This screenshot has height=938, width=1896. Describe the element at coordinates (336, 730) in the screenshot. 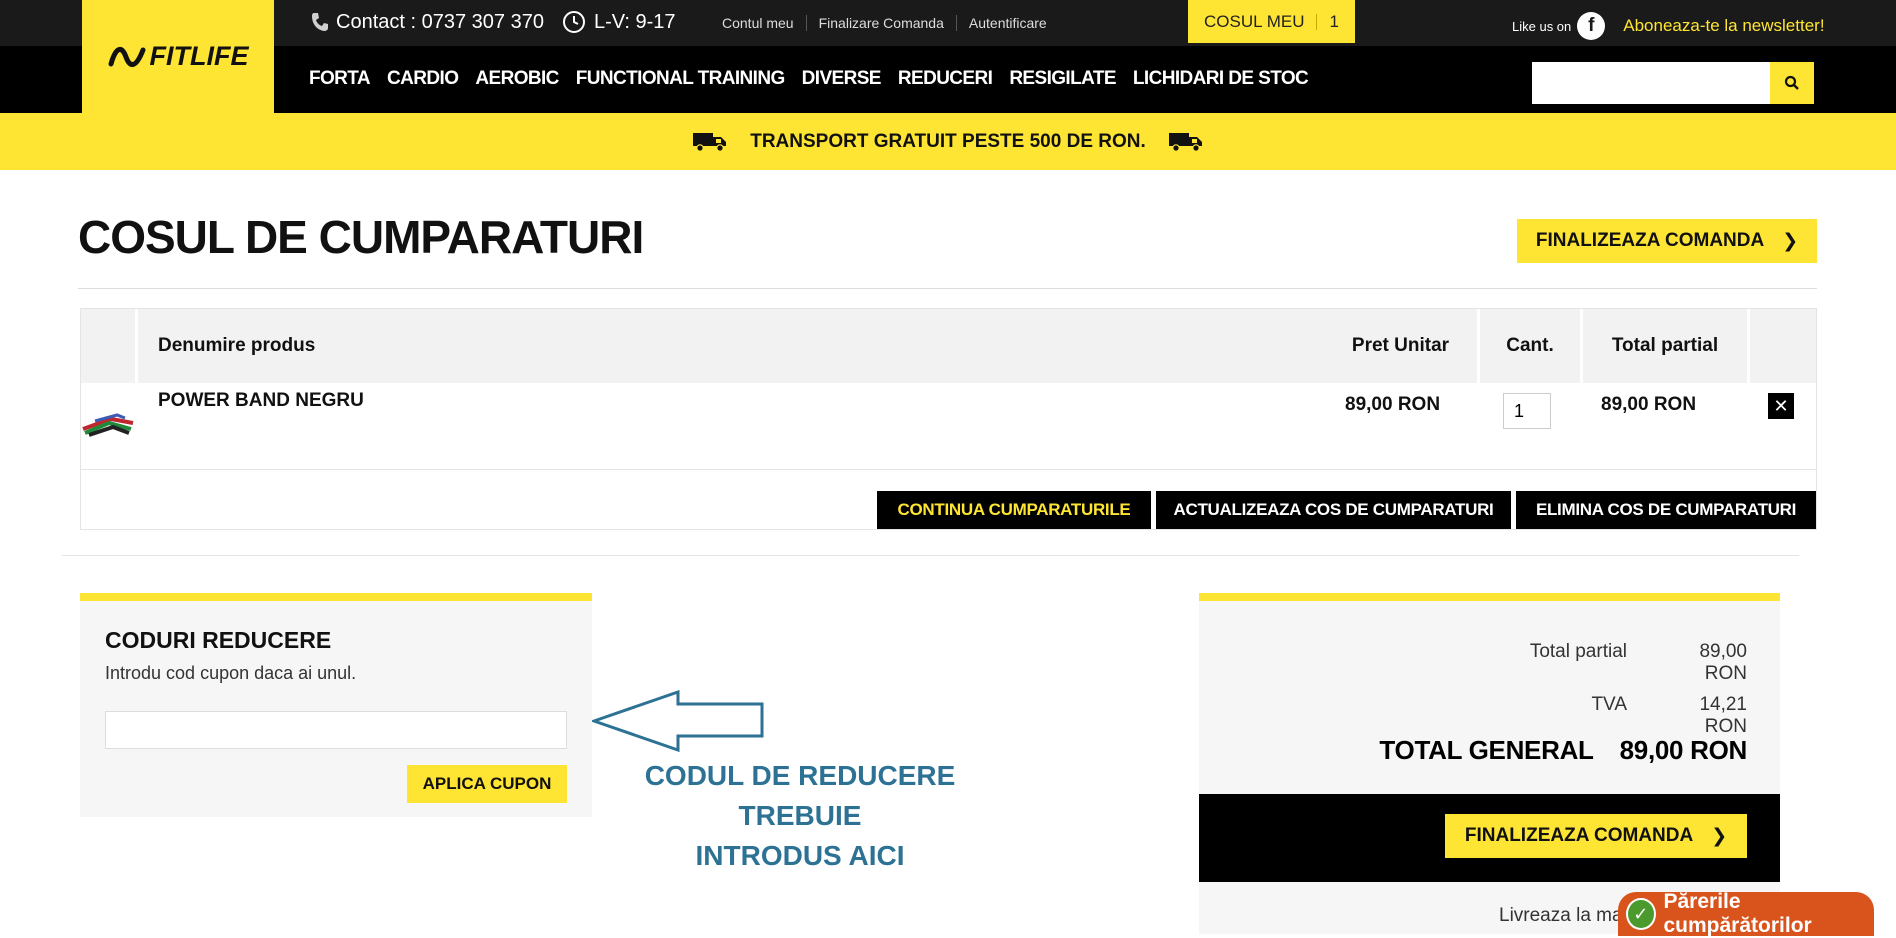

I see `coupon-code-input` at that location.